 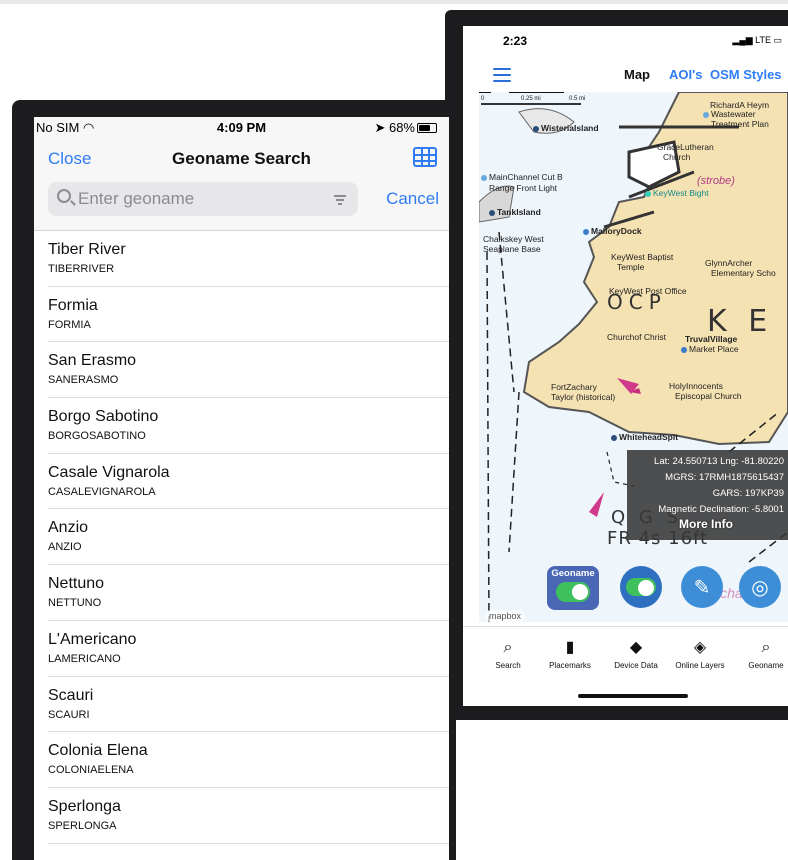 What do you see at coordinates (711, 339) in the screenshot?
I see `poi-label: TruvalVillage` at bounding box center [711, 339].